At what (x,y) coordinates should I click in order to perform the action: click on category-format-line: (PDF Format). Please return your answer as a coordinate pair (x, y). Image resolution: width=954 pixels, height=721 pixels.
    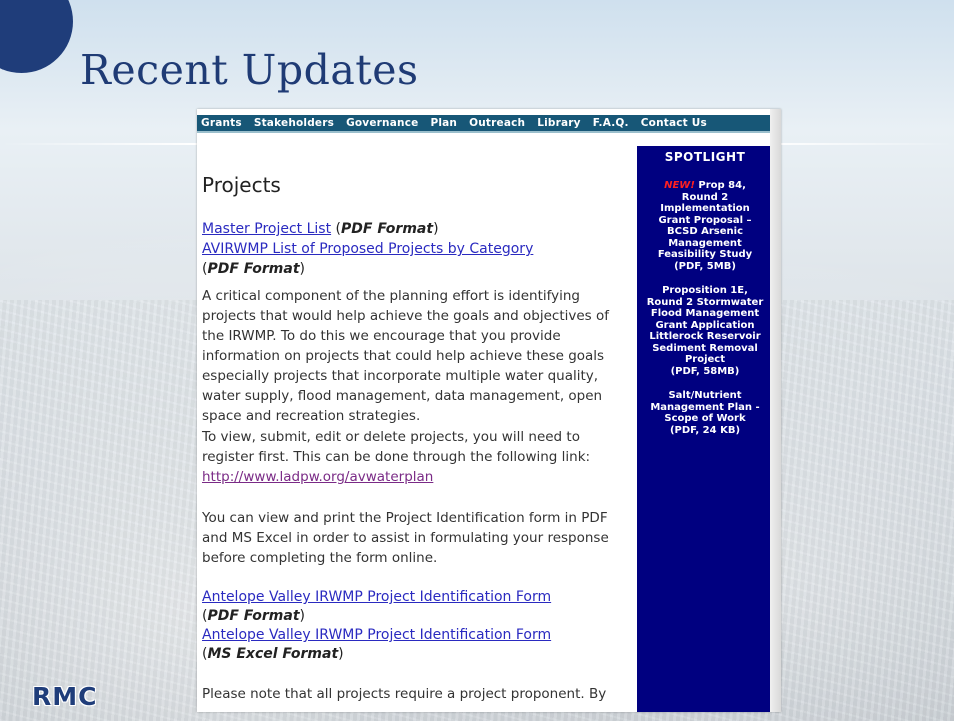
    Looking at the image, I should click on (253, 269).